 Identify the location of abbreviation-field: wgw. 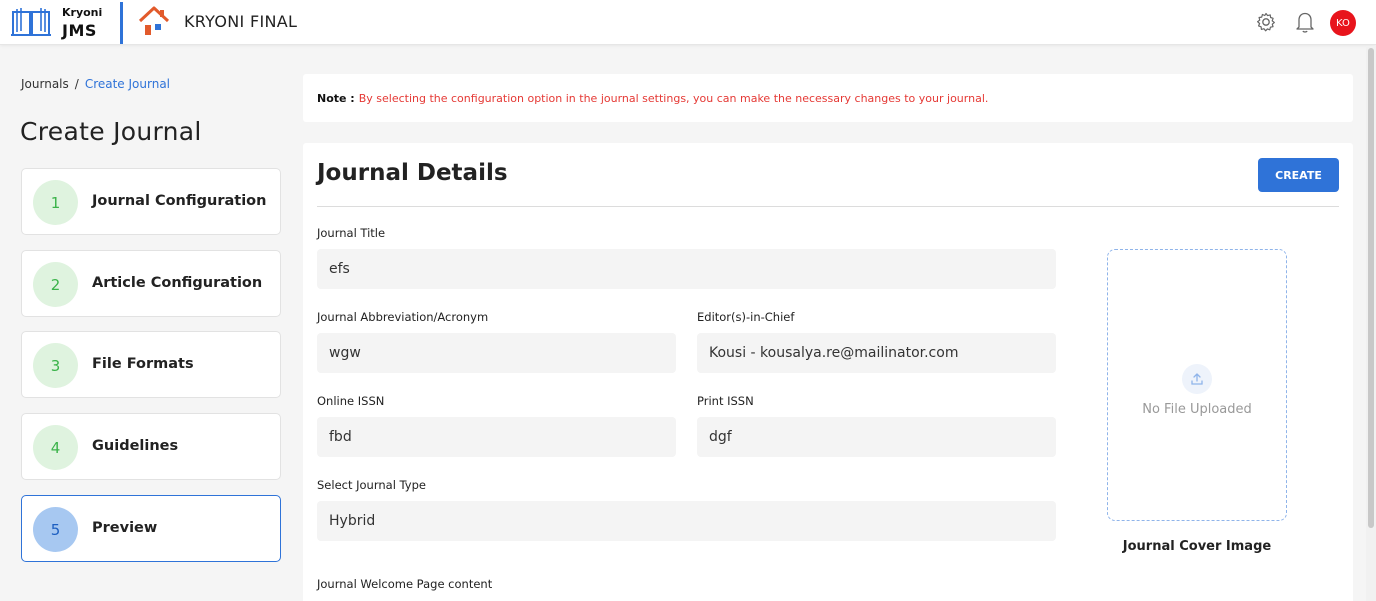
(496, 353).